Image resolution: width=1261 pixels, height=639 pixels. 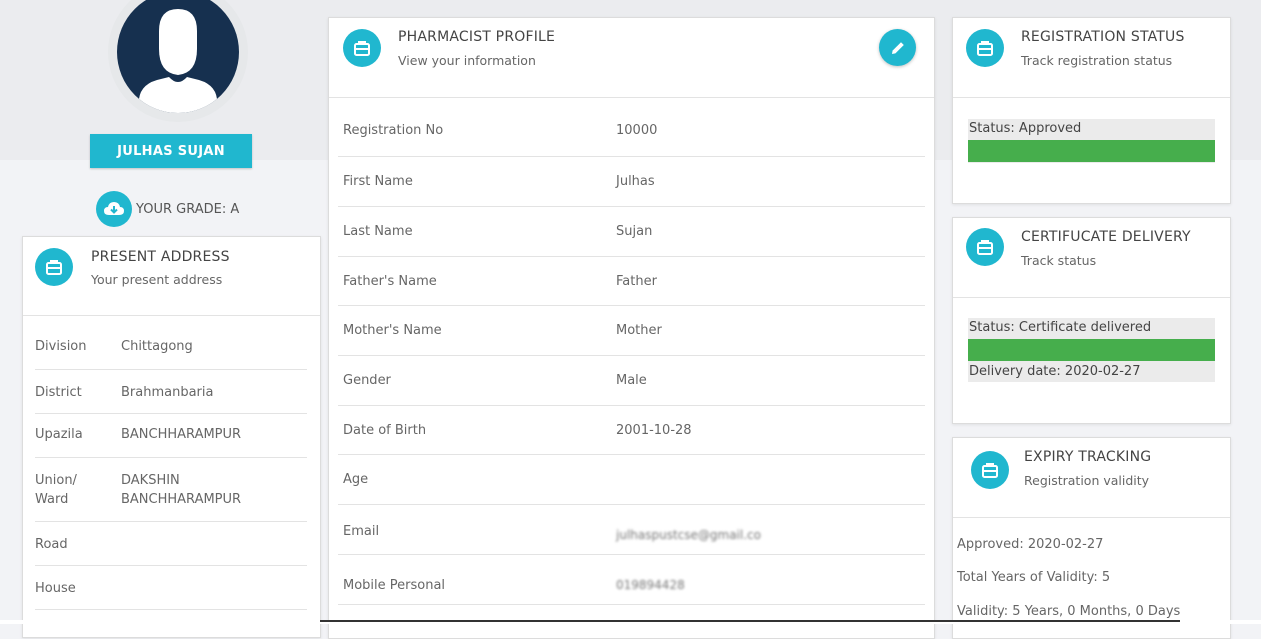 I want to click on address-value: Brahmanbaria, so click(x=167, y=392).